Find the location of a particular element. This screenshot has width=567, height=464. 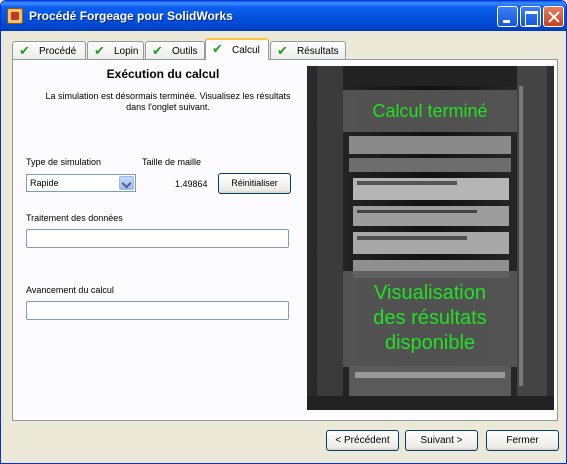

results-overlay-line: Visualisation is located at coordinates (430, 293).